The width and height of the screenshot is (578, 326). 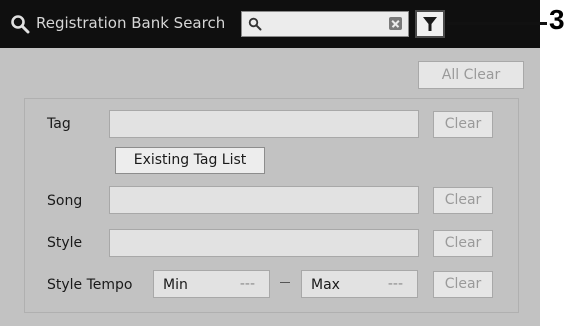 What do you see at coordinates (264, 200) in the screenshot?
I see `song-field` at bounding box center [264, 200].